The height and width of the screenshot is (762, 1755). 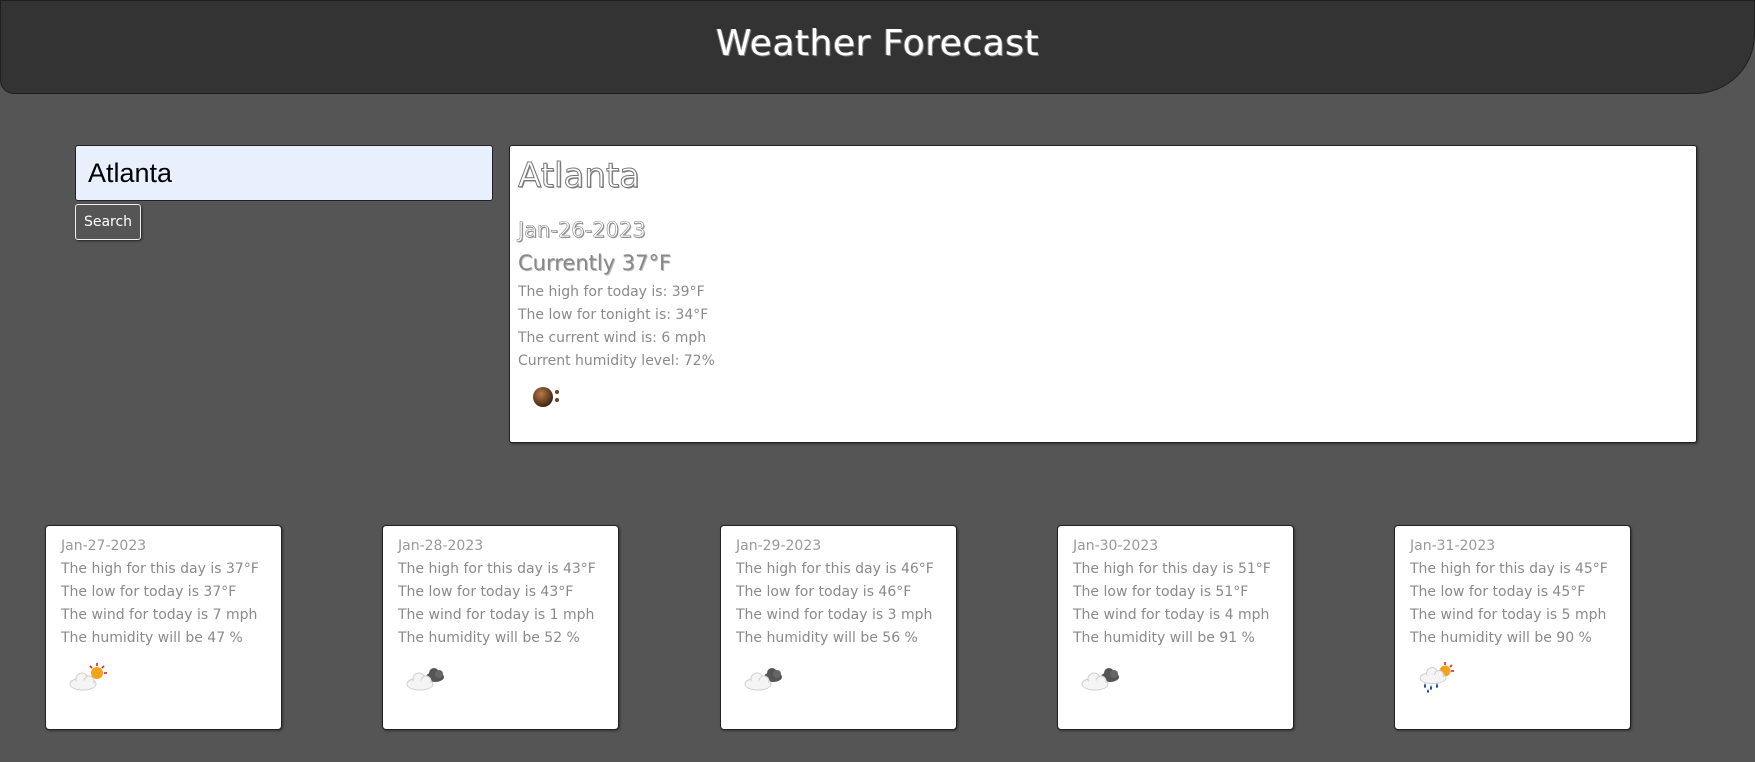 I want to click on forecast-high: The high for this day is 46°F, so click(x=835, y=569).